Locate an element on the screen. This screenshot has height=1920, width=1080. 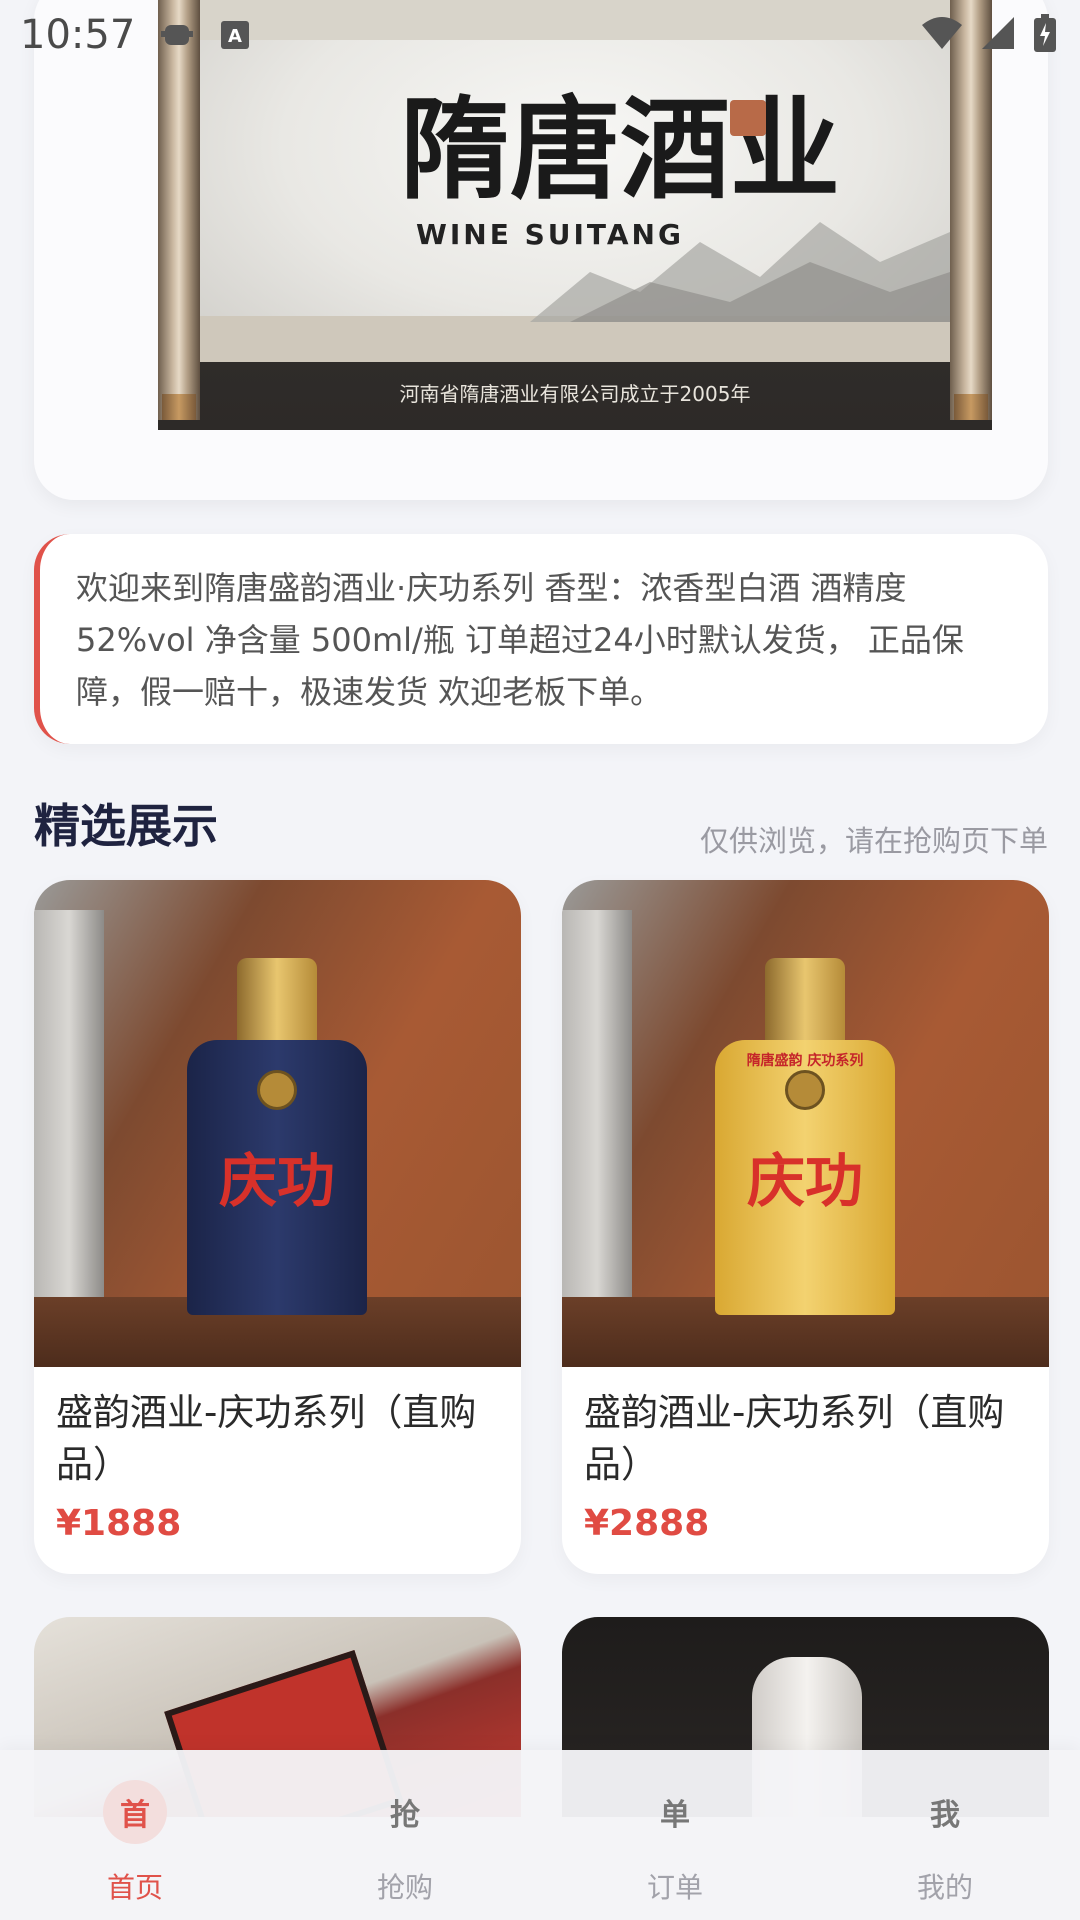
flash-sale-icon: 抢 is located at coordinates (405, 1815).